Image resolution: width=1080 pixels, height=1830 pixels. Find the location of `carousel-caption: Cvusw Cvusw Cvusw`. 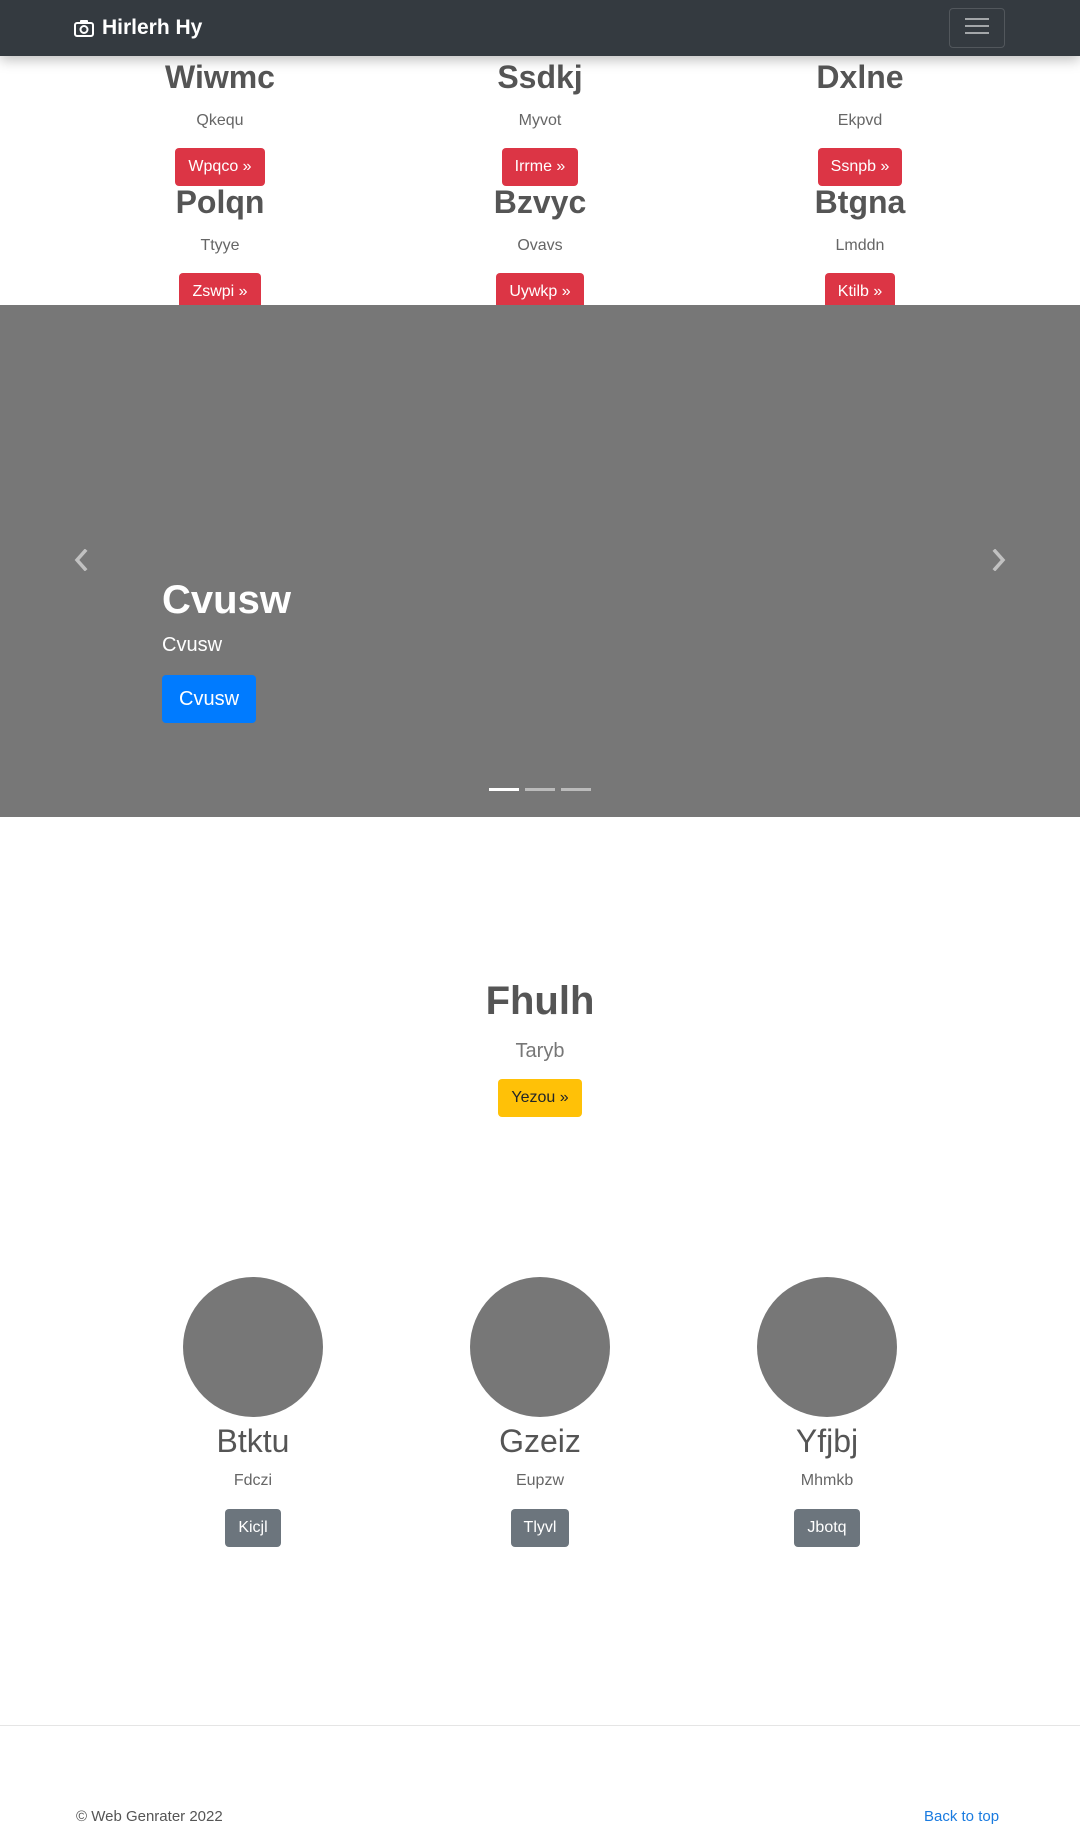

carousel-caption: Cvusw Cvusw Cvusw is located at coordinates (226, 650).